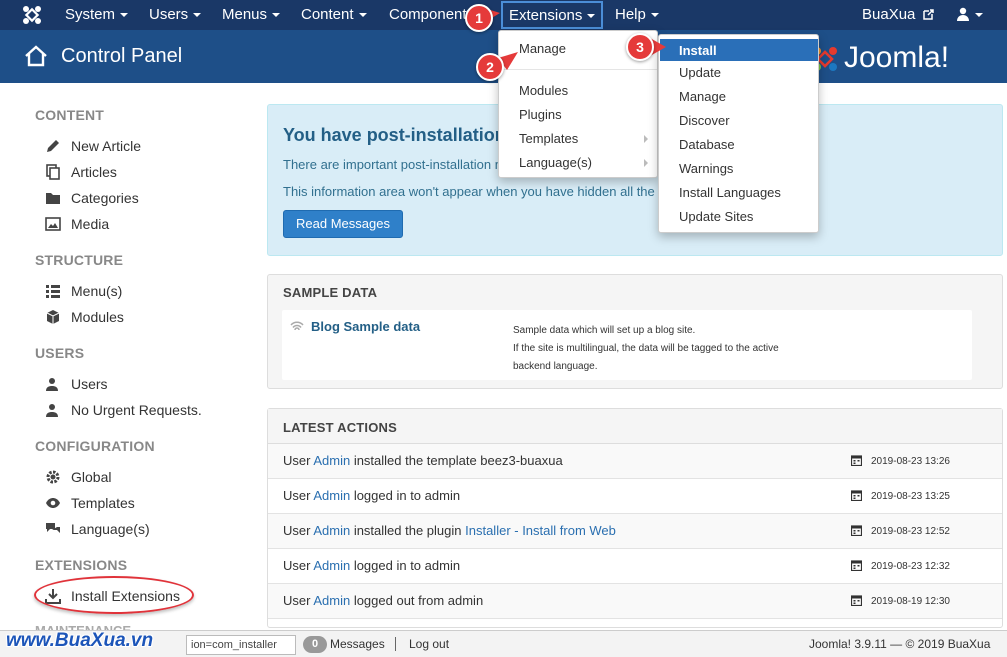 This screenshot has height=657, width=1007. Describe the element at coordinates (79, 260) in the screenshot. I see `sidebar-heading-structure: STRUCTURE` at that location.